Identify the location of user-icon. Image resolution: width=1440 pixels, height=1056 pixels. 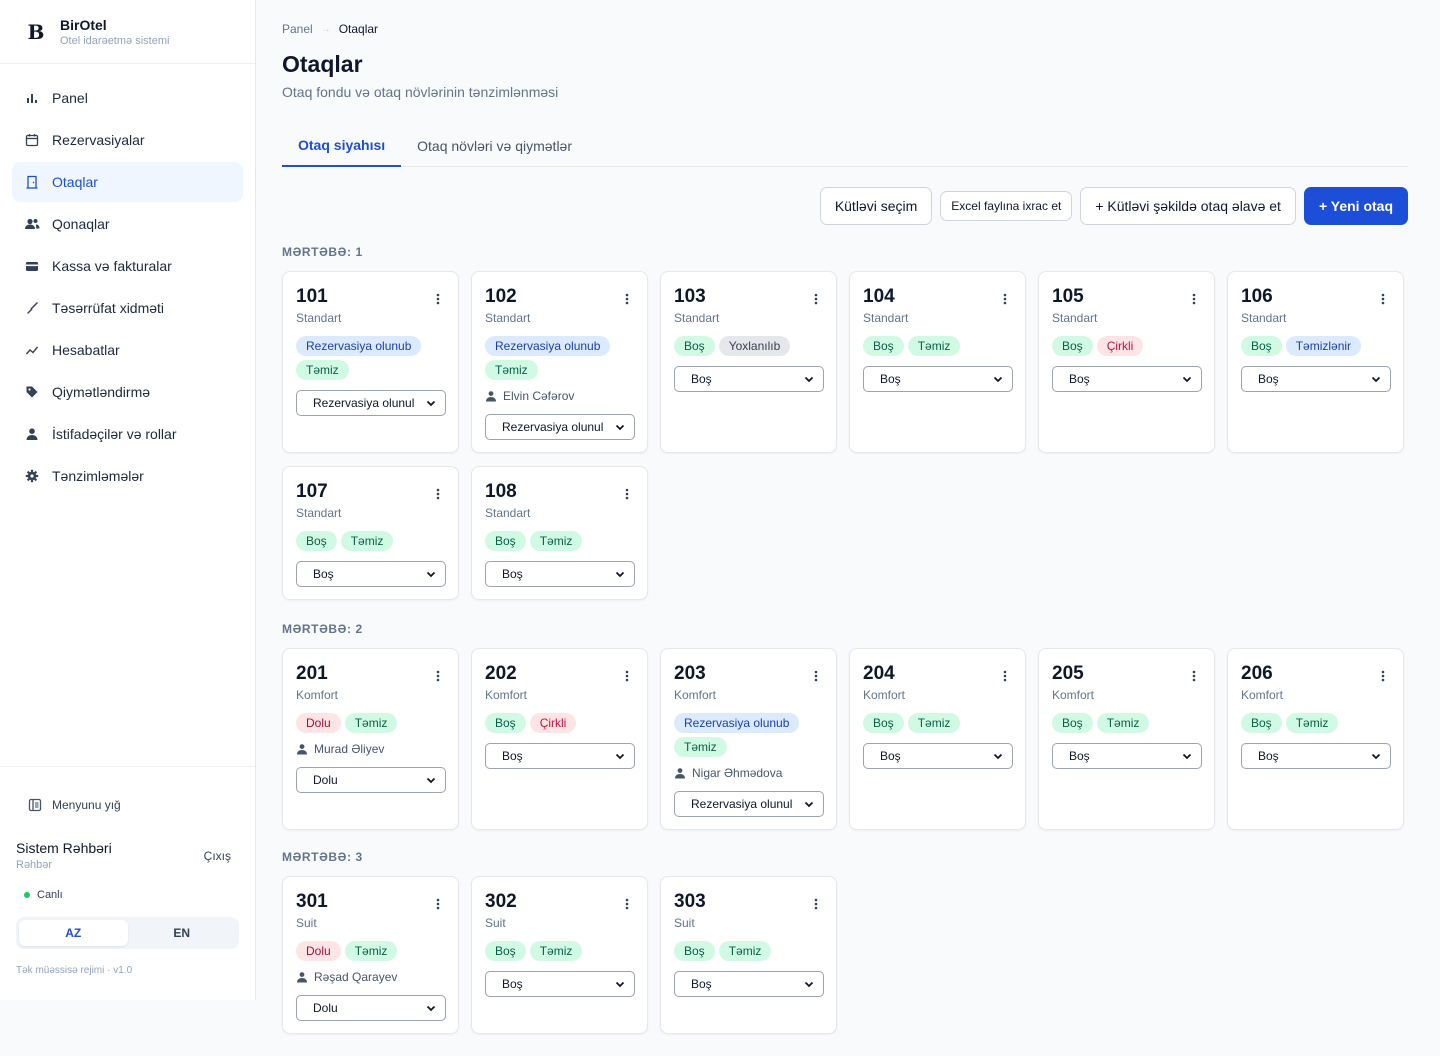
(302, 977).